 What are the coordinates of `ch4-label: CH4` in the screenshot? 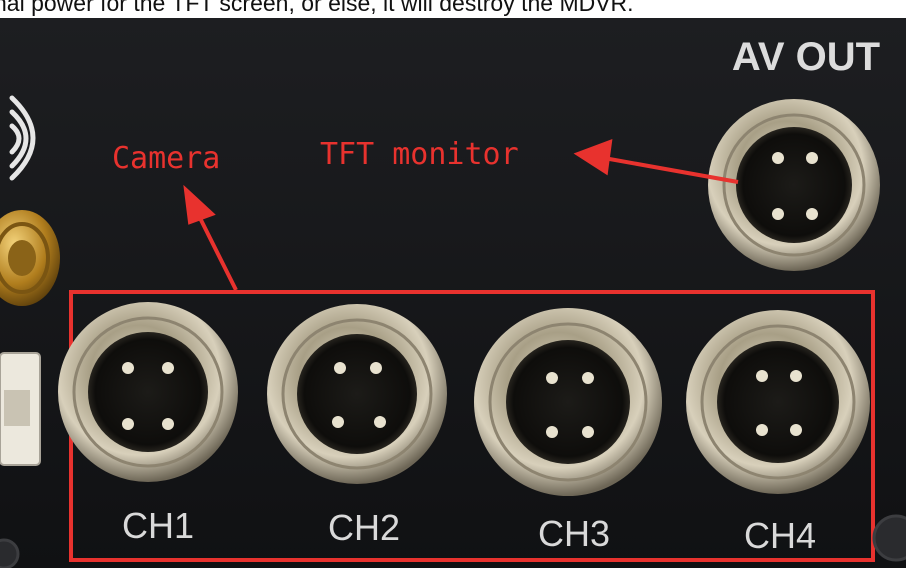 It's located at (780, 535).